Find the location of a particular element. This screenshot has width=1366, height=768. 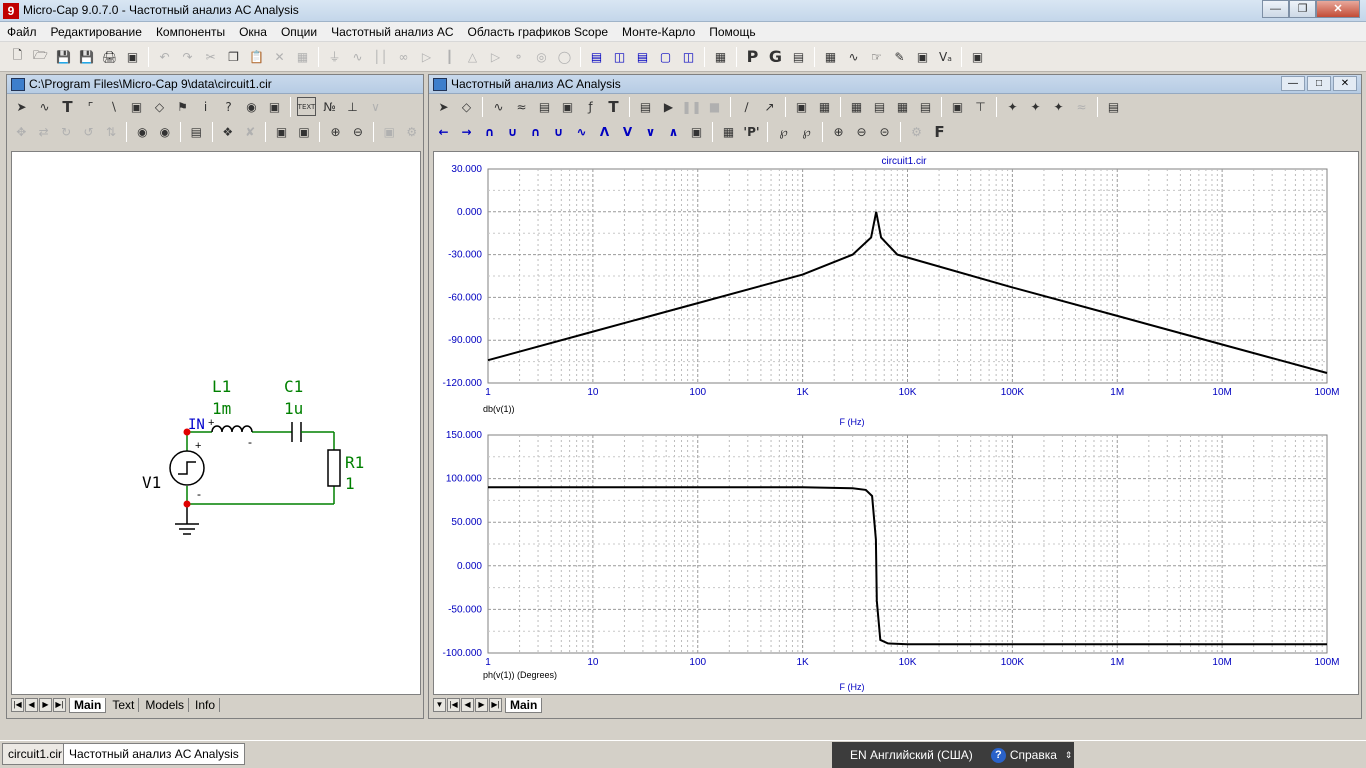

flag-icon: ⚑ is located at coordinates (182, 106).